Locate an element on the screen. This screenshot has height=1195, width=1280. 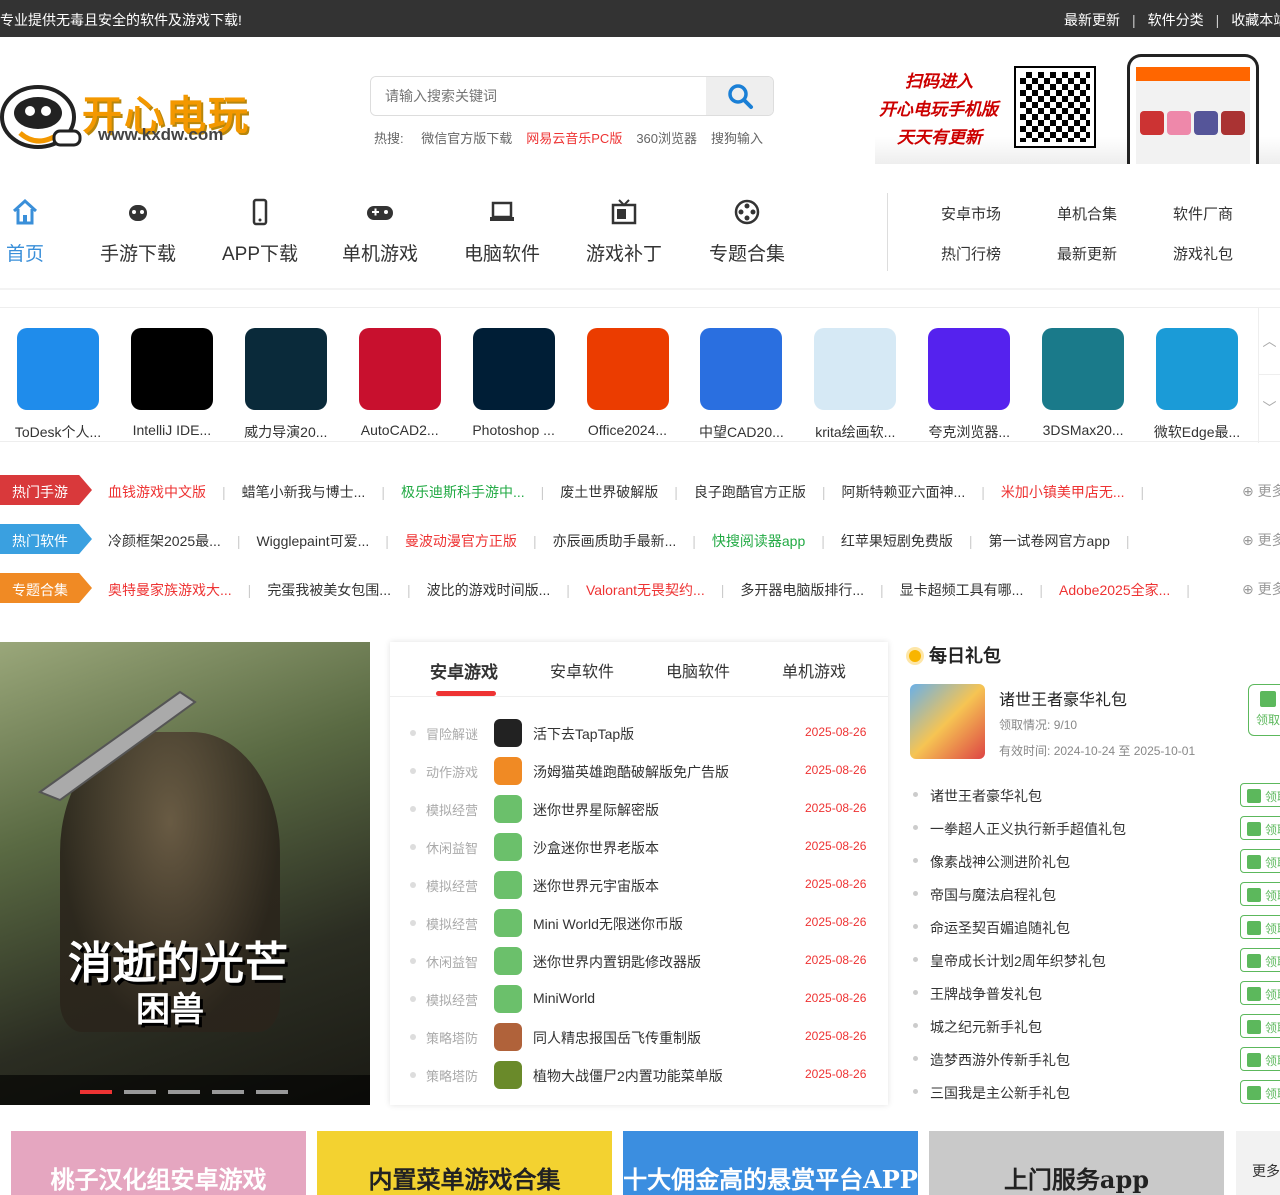
list-row: 动作游戏 汤姆猫英雄跑酷破解版免广告版 2025-08-26 is located at coordinates (639, 772).